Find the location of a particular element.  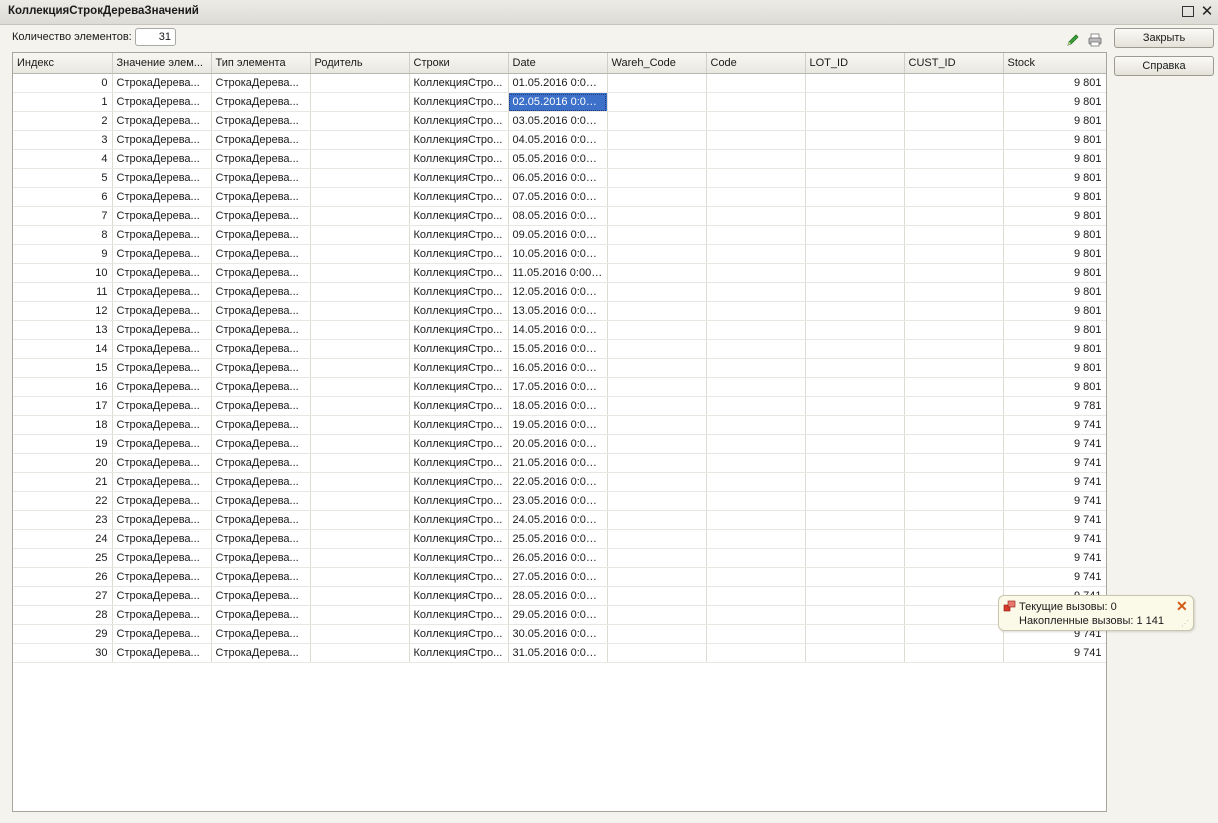

table-cell: 27 is located at coordinates (63, 596).